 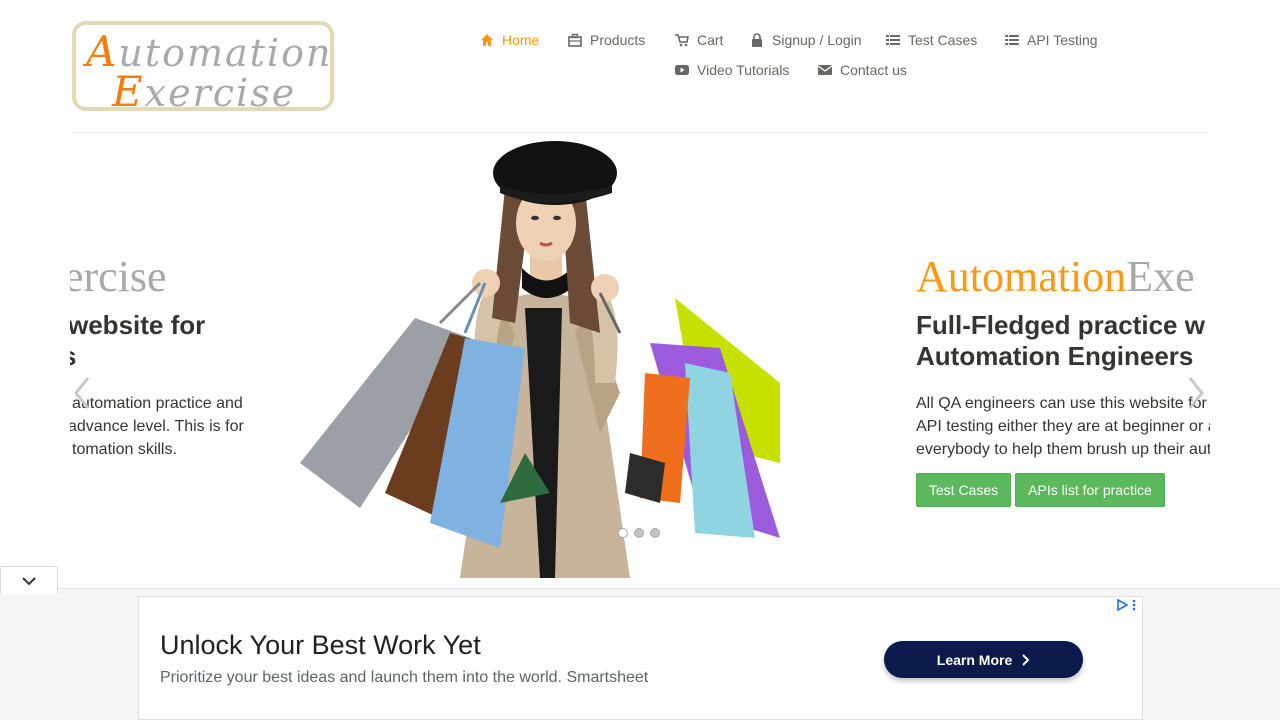 I want to click on nav-cart-label: Cart, so click(x=710, y=40).